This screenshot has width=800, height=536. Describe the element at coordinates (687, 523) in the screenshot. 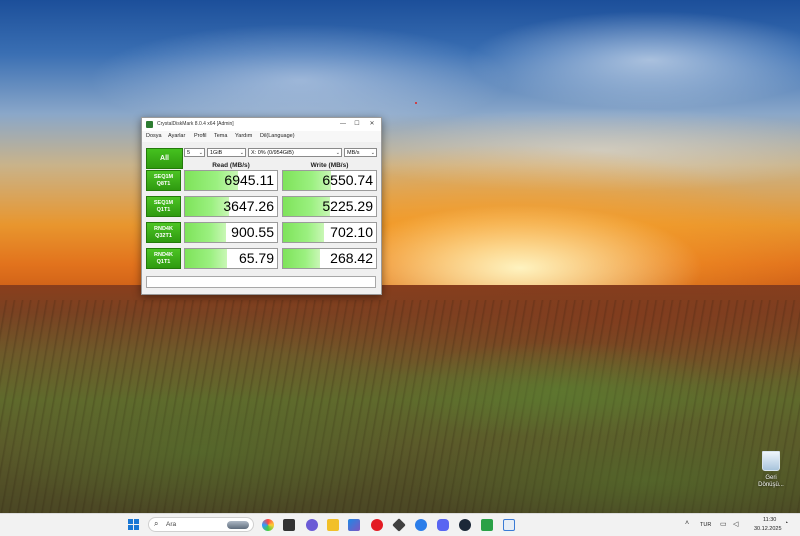

I see `chevron-up-icon: ˄` at that location.